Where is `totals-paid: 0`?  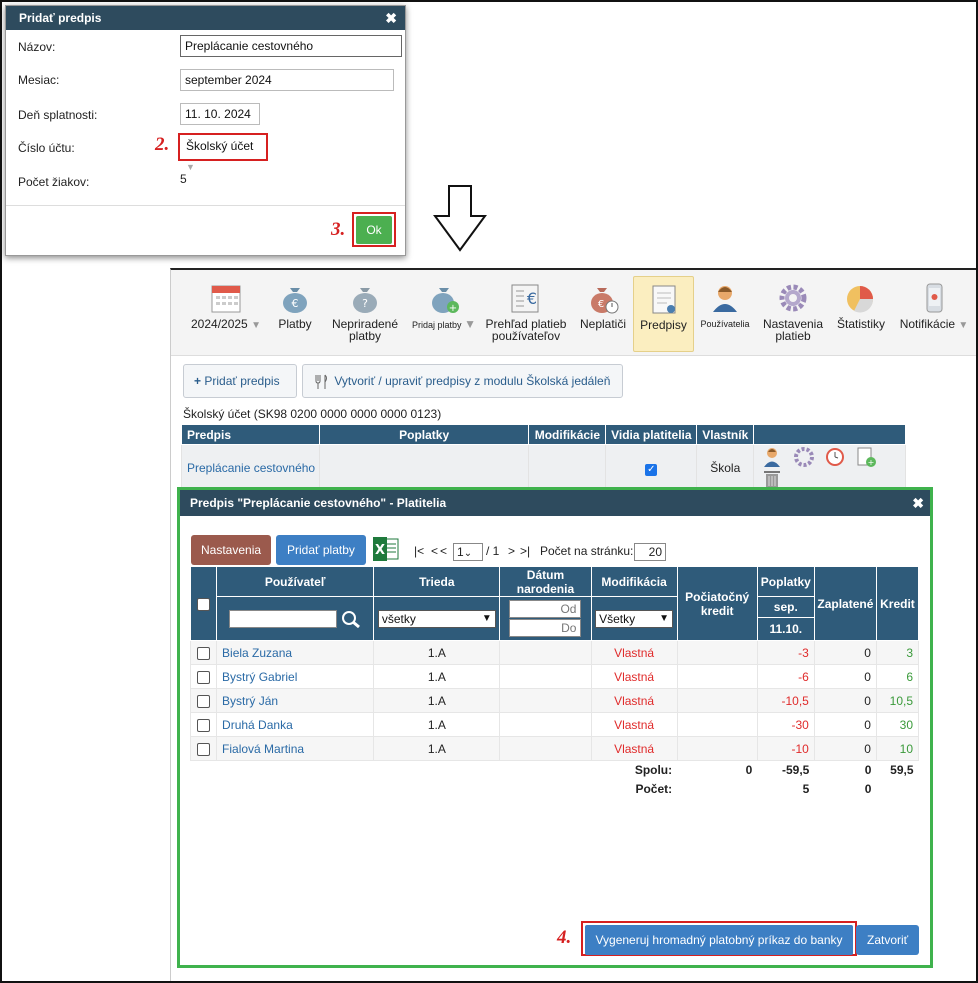 totals-paid: 0 is located at coordinates (845, 770).